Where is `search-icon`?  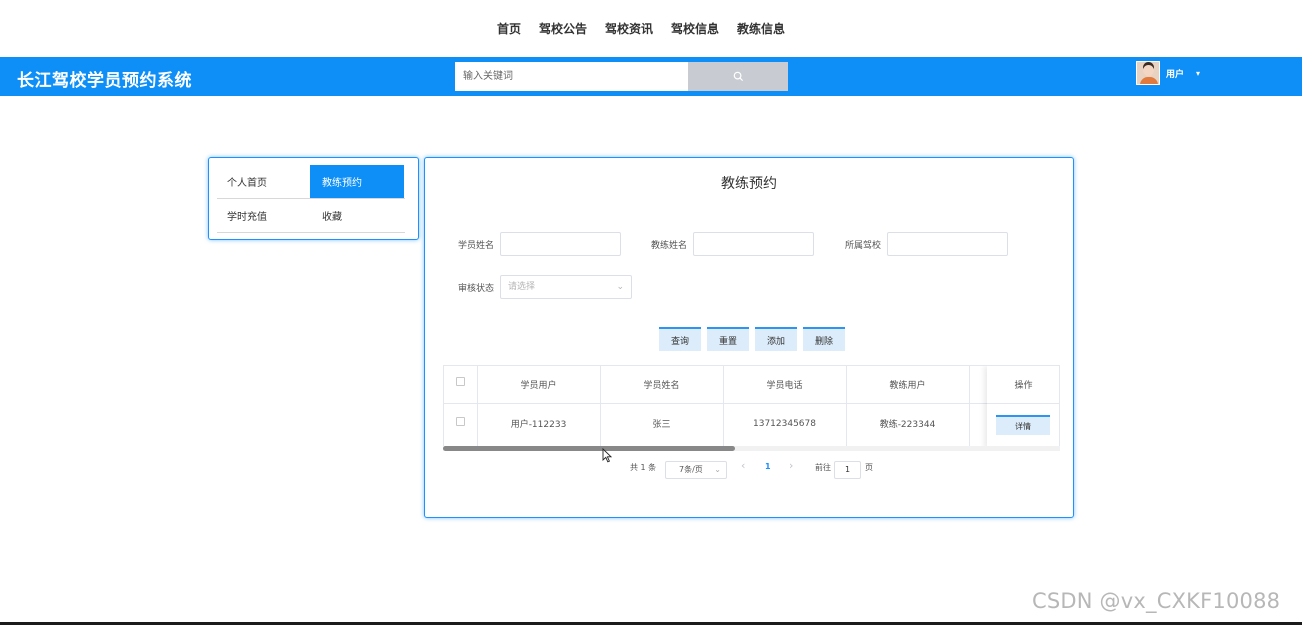
search-icon is located at coordinates (738, 76).